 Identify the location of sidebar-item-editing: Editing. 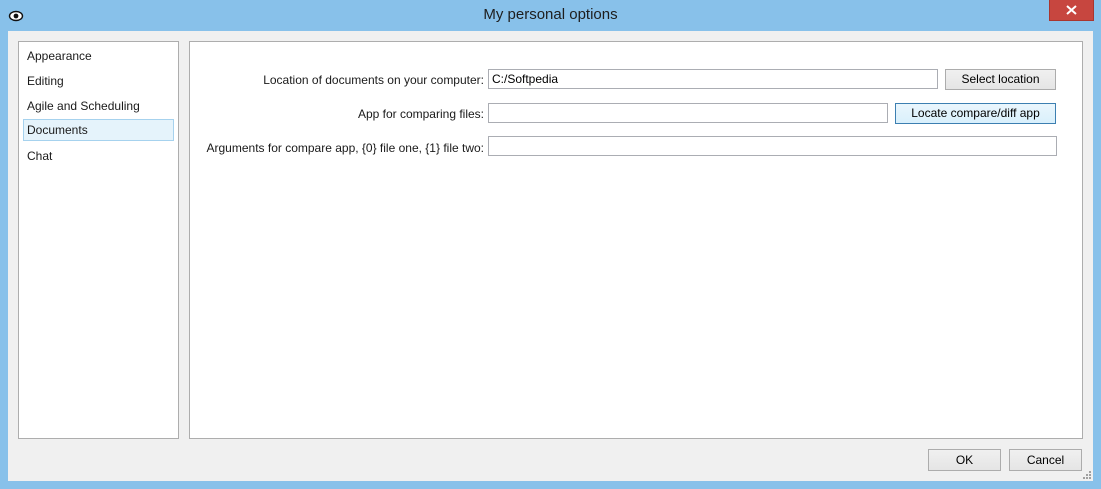
(98, 81).